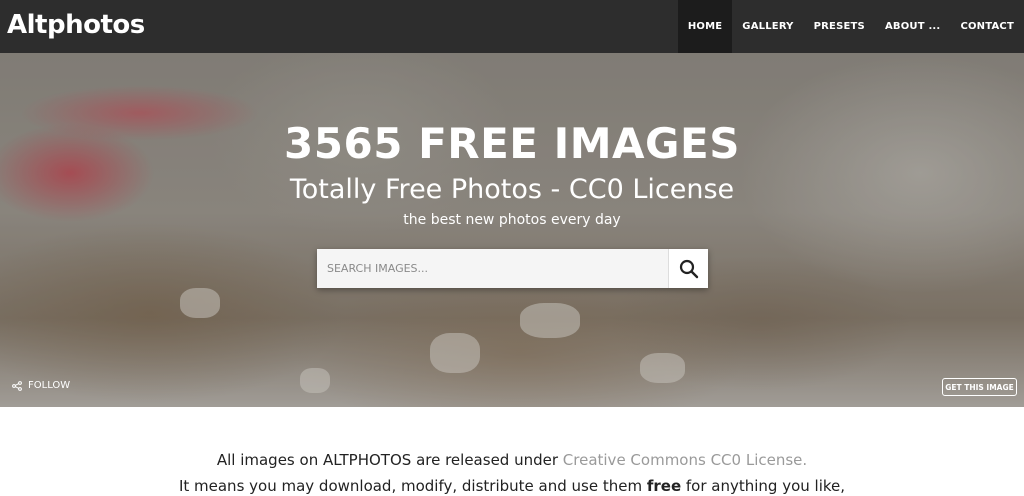 The height and width of the screenshot is (496, 1024). I want to click on search-input, so click(493, 268).